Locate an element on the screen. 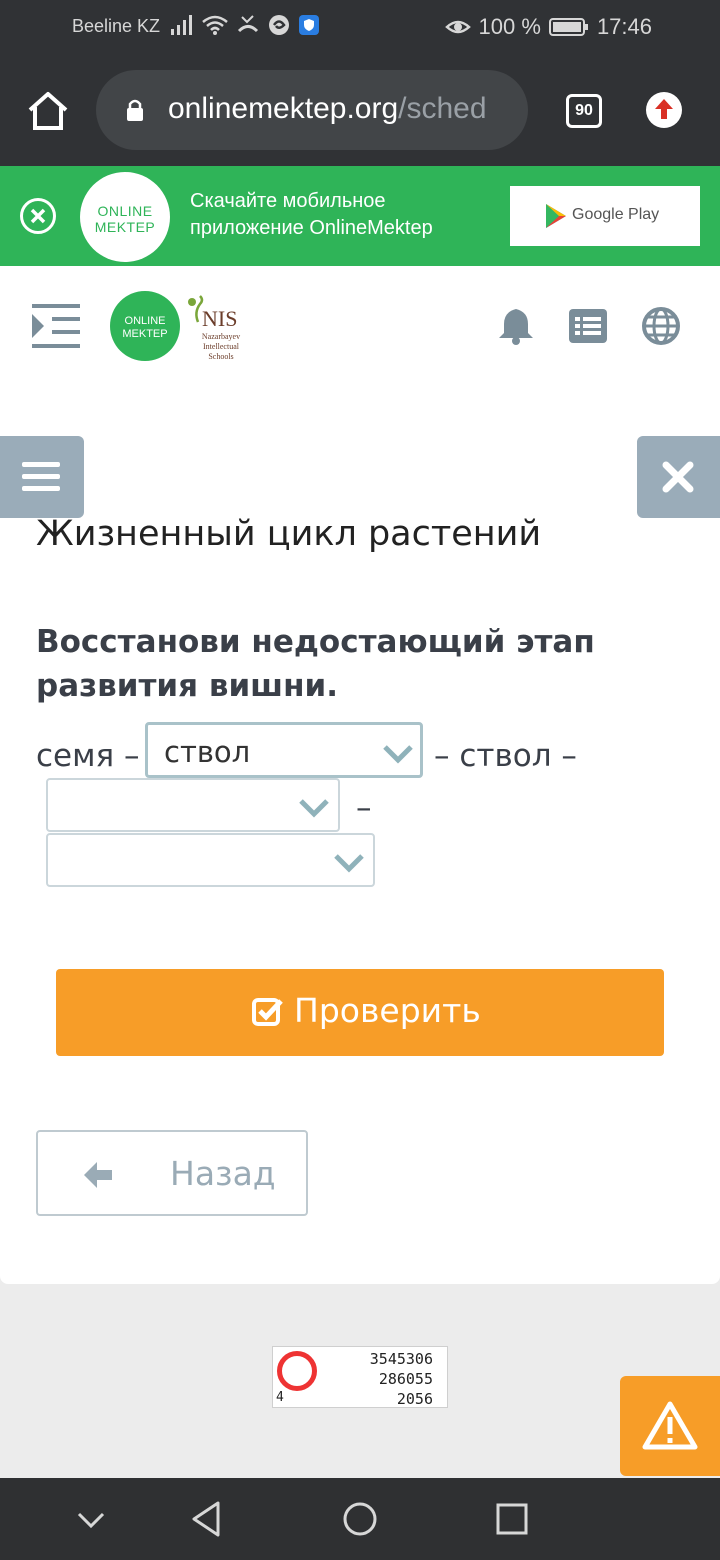 Image resolution: width=720 pixels, height=1560 pixels. banner-logo: ONLINE MEKTEP is located at coordinates (125, 217).